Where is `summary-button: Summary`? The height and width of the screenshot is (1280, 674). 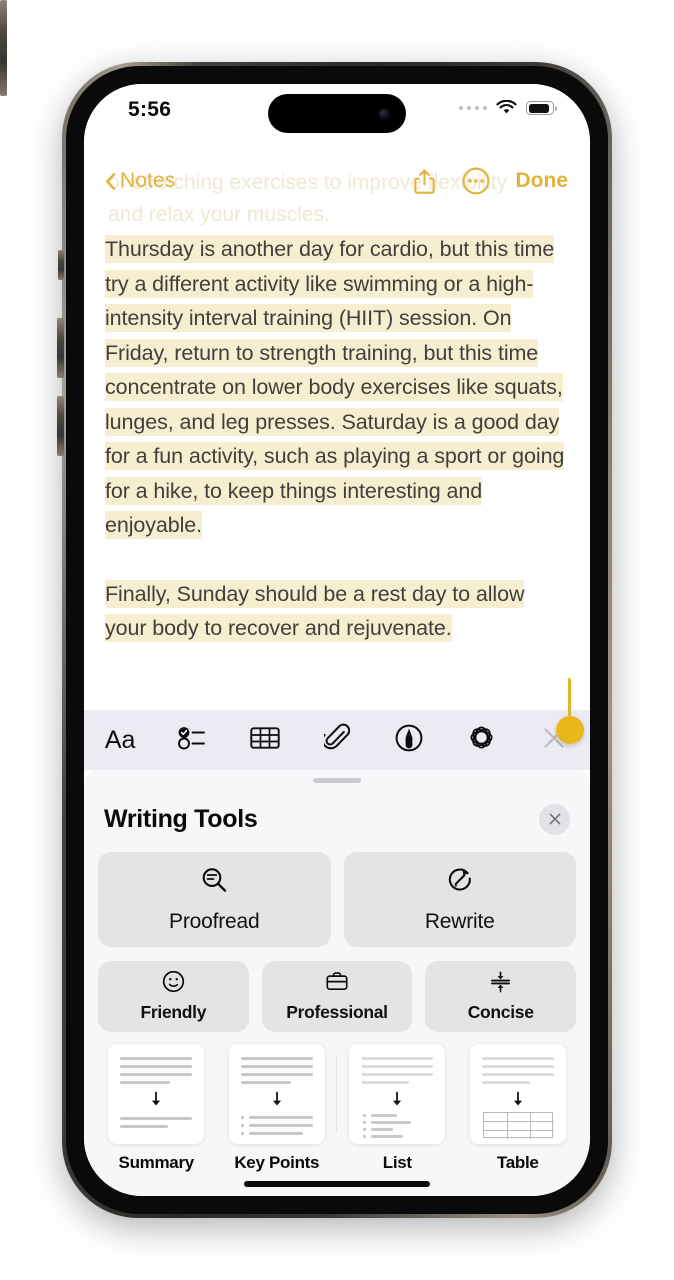
summary-button: Summary is located at coordinates (156, 1108).